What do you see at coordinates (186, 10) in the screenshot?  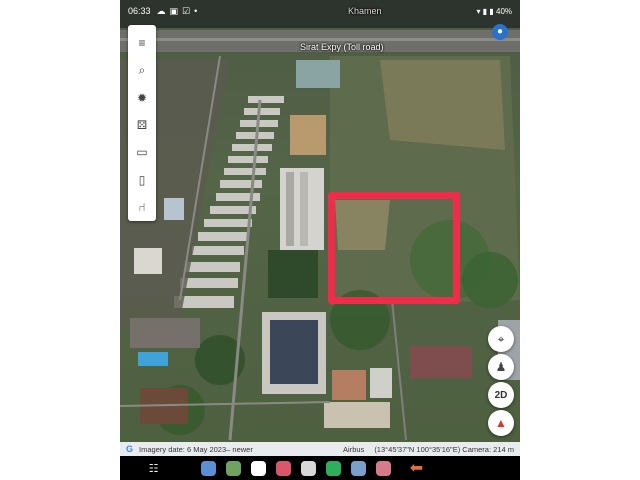 I see `check-icon: ☑` at bounding box center [186, 10].